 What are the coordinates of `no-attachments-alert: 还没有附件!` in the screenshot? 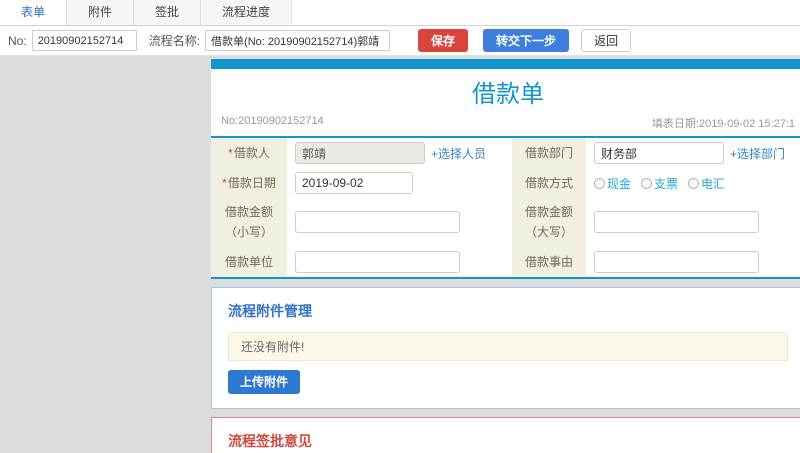 It's located at (508, 346).